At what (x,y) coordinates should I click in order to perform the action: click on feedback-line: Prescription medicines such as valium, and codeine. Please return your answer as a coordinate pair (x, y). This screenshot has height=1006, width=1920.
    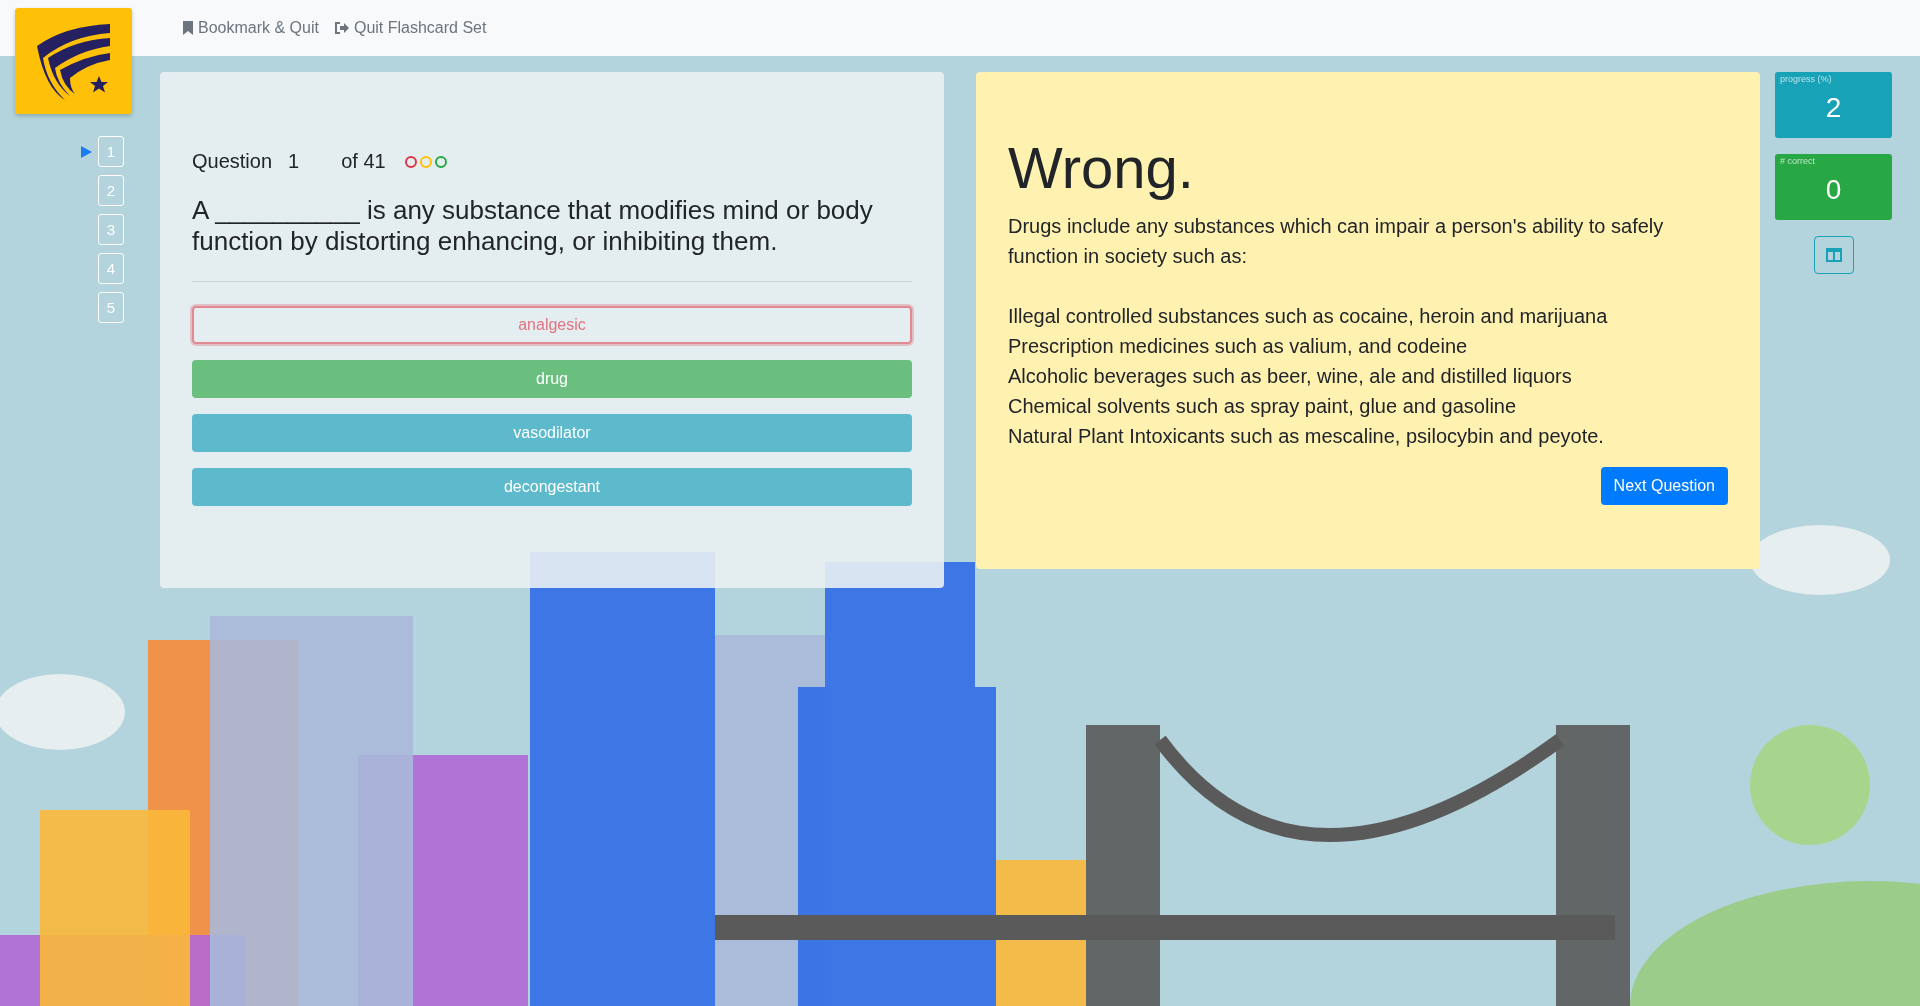
    Looking at the image, I should click on (1238, 346).